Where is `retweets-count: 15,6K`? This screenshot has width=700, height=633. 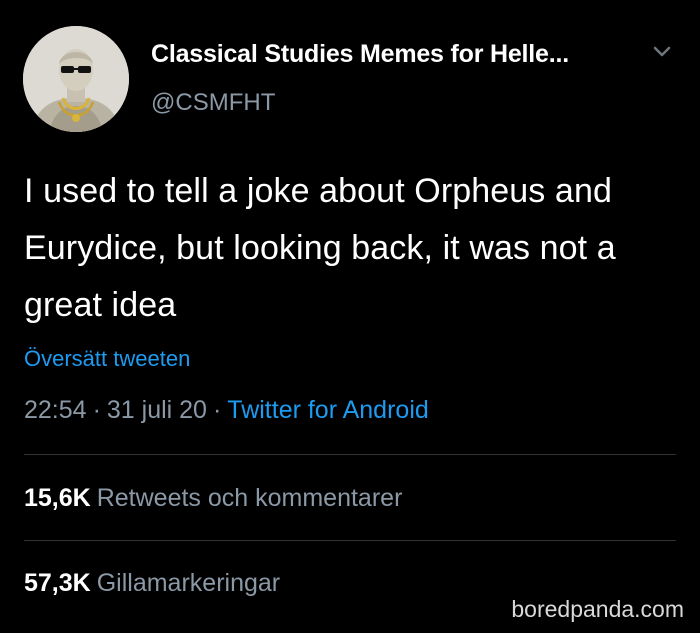 retweets-count: 15,6K is located at coordinates (57, 498).